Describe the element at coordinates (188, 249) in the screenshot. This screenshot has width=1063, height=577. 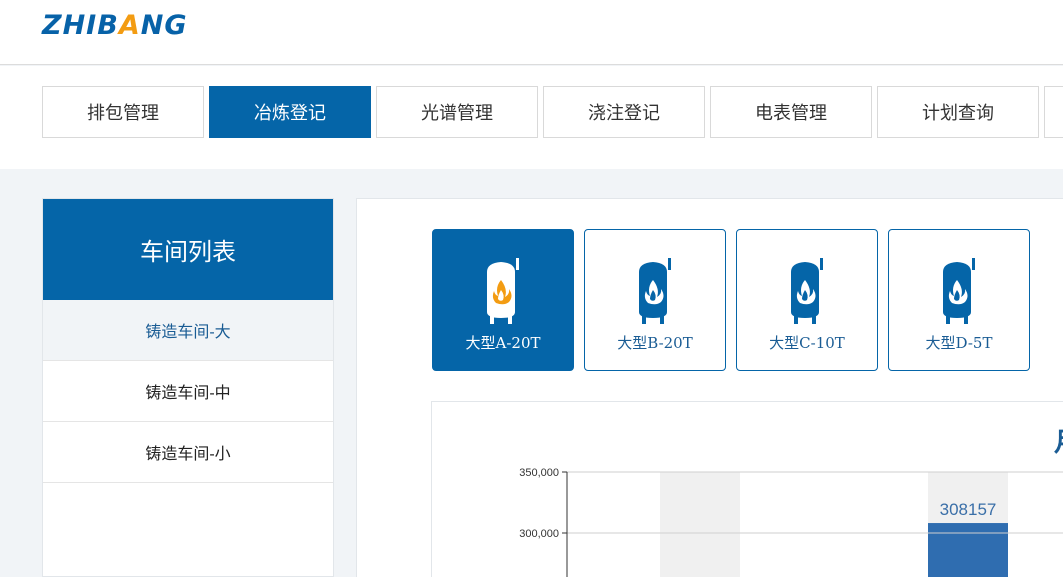
I see `sidebar-title: 车间列表` at that location.